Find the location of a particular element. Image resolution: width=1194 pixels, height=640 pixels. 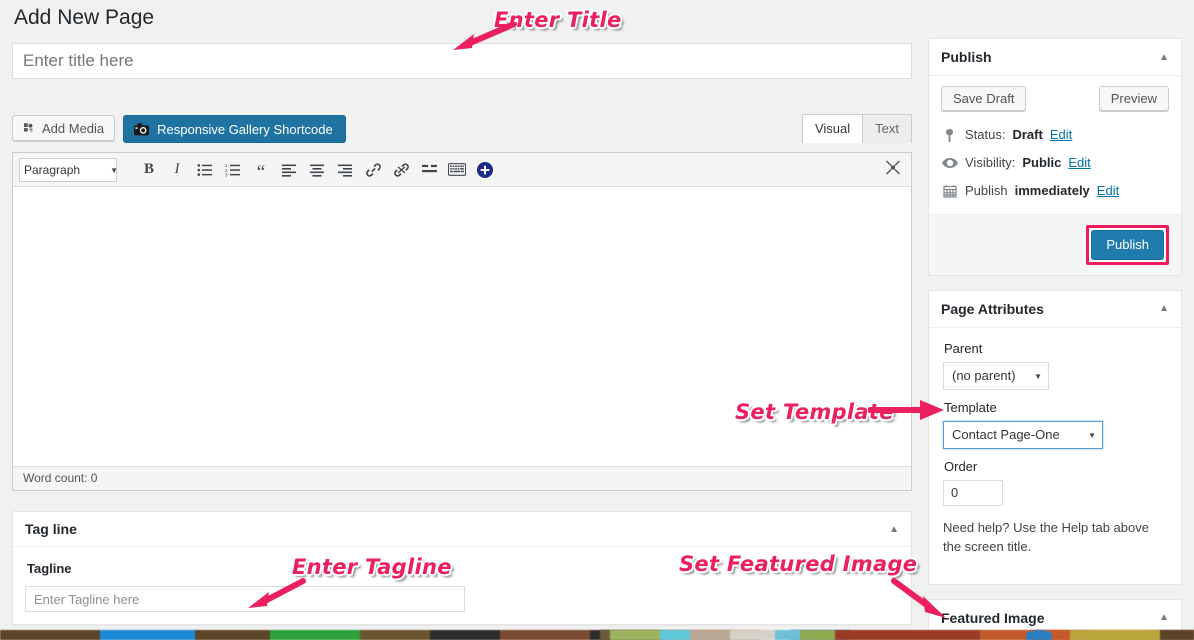

post-title-input is located at coordinates (462, 61).